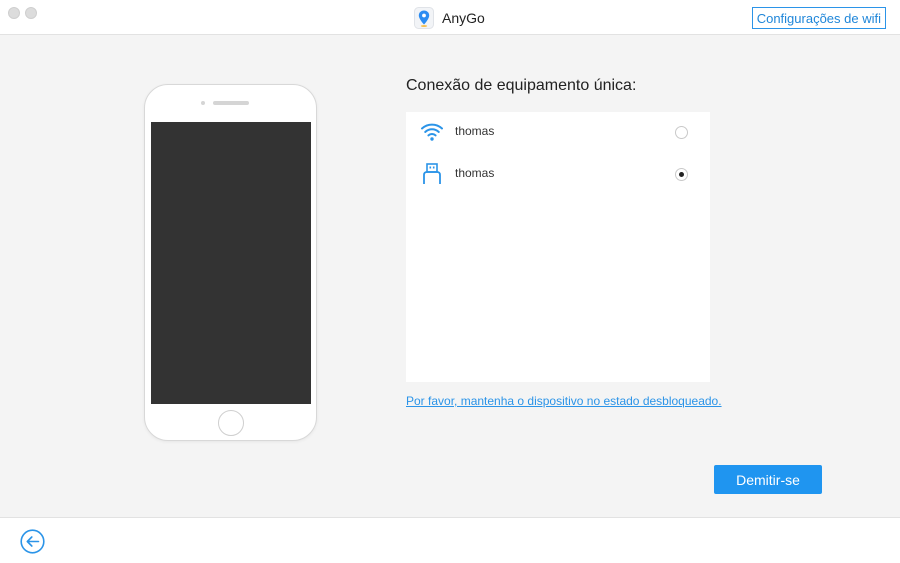  I want to click on device-radio-usb, so click(681, 174).